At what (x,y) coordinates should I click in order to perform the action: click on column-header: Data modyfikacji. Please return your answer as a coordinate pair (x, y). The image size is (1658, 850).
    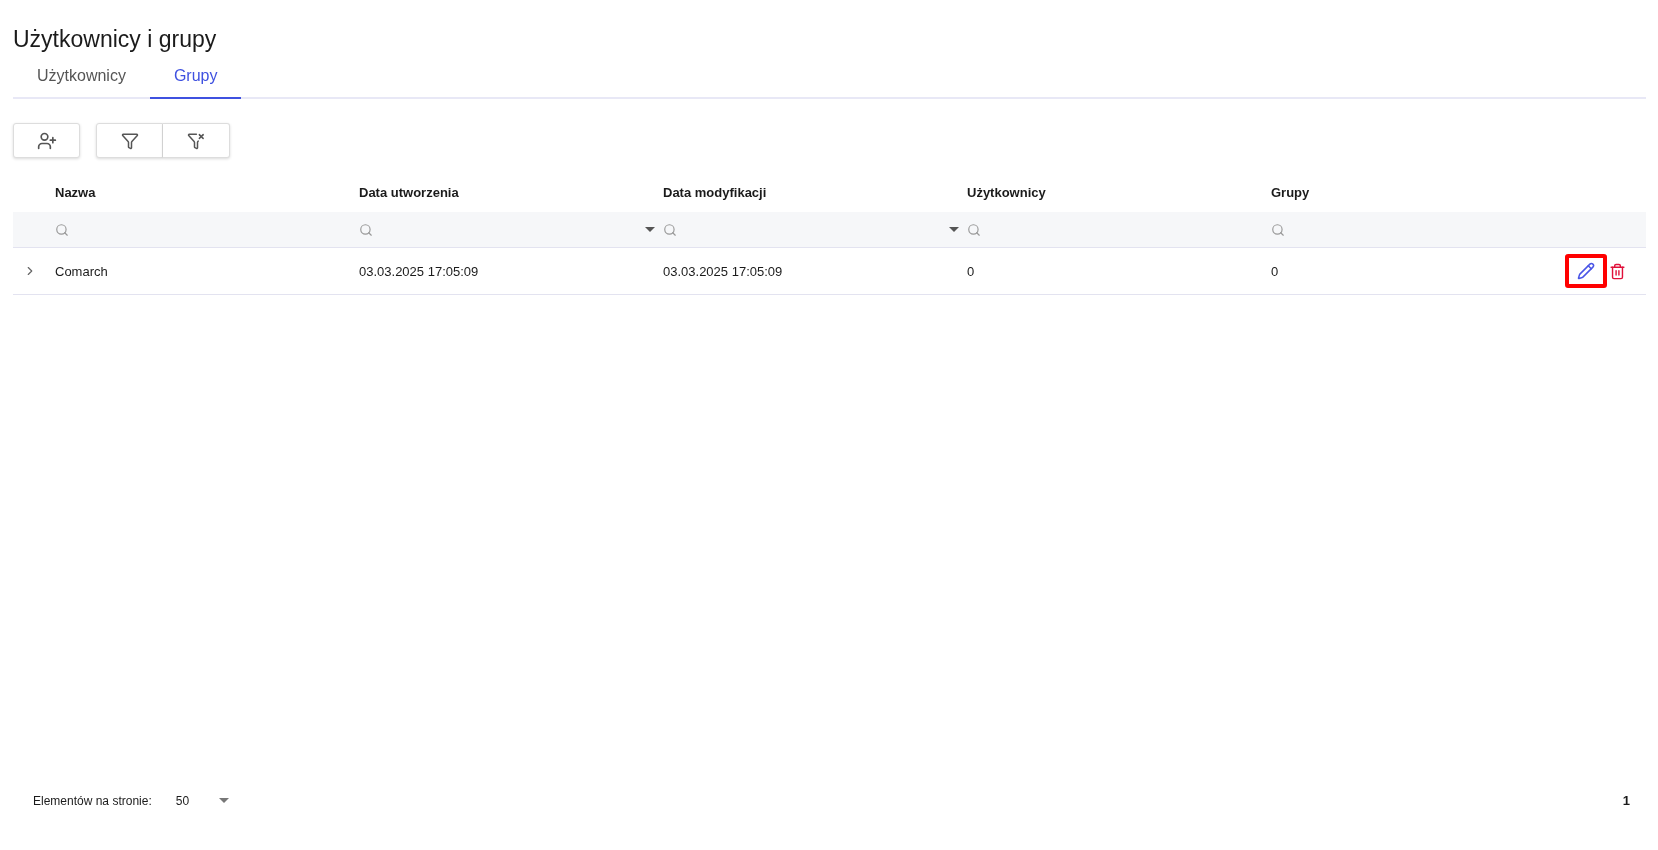
    Looking at the image, I should click on (815, 192).